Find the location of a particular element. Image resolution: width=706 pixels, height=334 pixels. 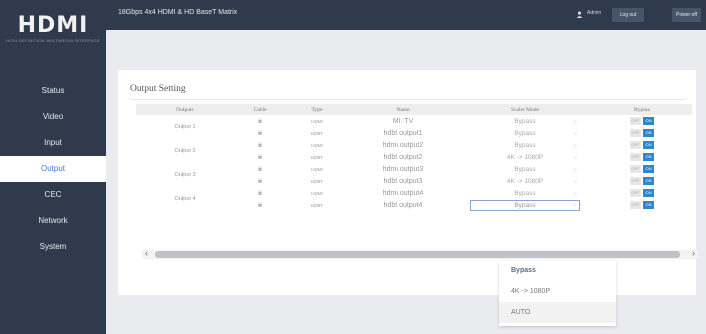

sidebar-item-system: System is located at coordinates (53, 247).